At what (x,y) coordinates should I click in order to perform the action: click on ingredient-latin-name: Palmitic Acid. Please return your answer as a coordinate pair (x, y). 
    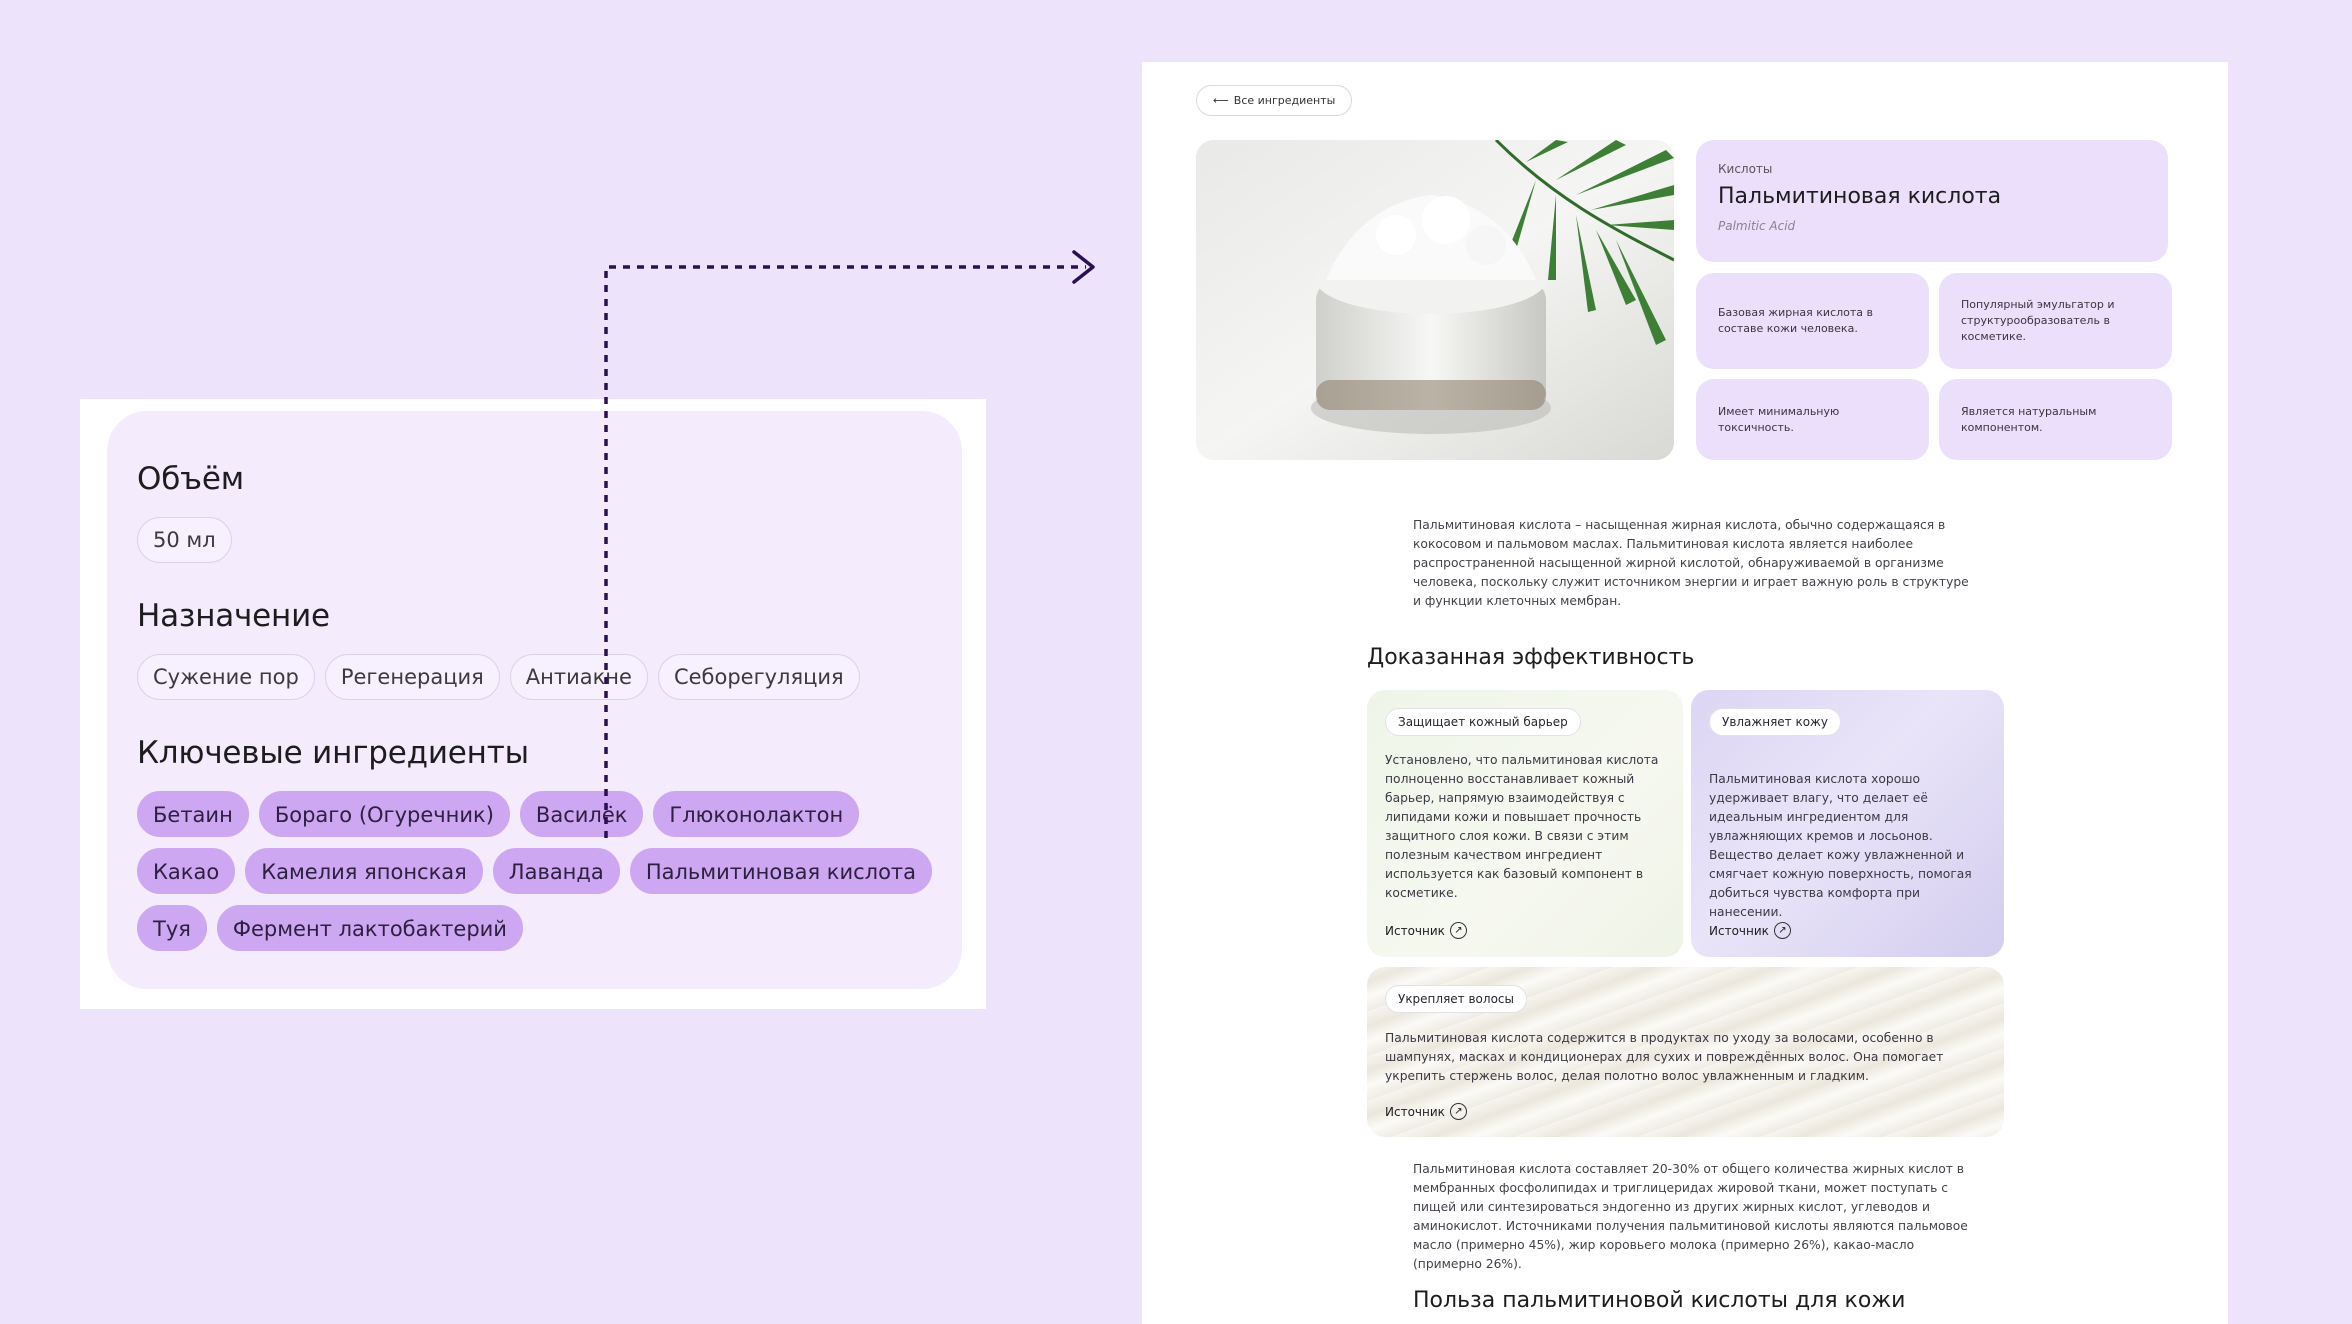
    Looking at the image, I should click on (1757, 226).